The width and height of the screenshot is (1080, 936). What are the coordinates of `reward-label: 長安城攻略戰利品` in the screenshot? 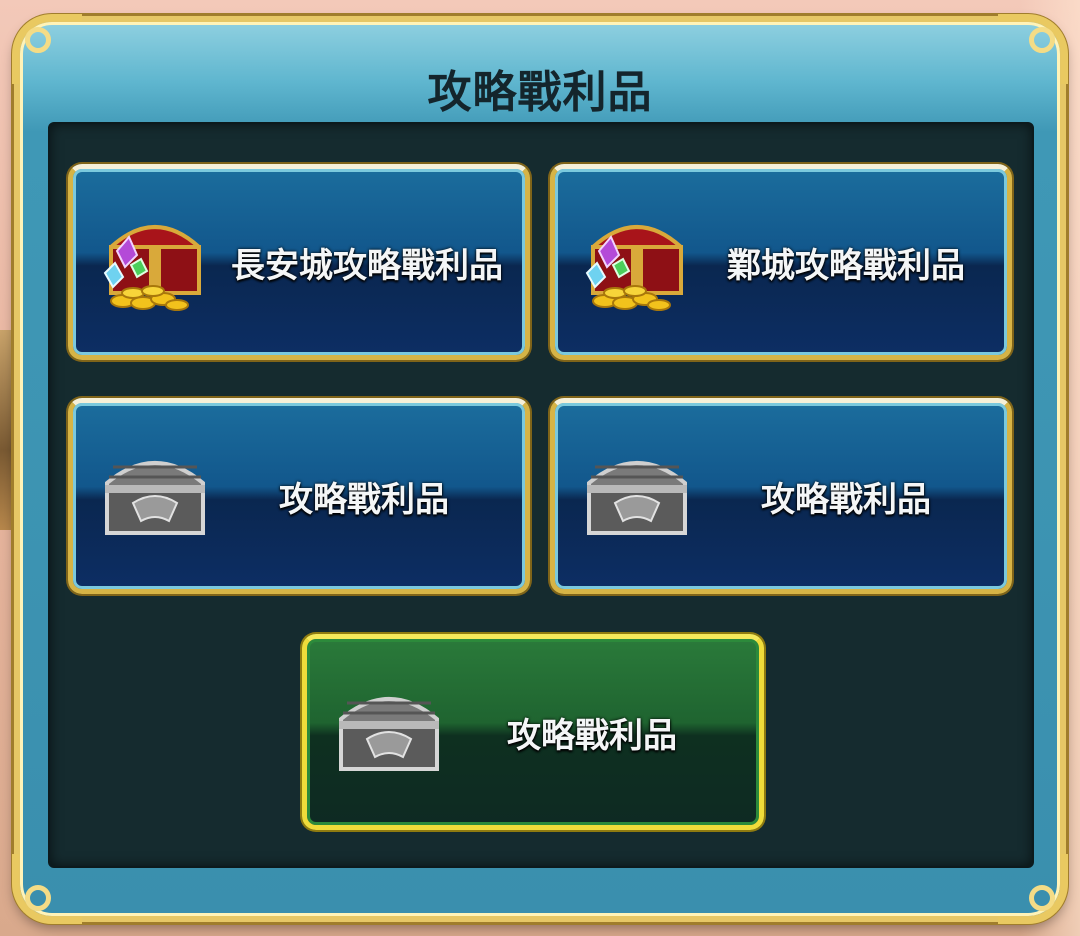 It's located at (367, 265).